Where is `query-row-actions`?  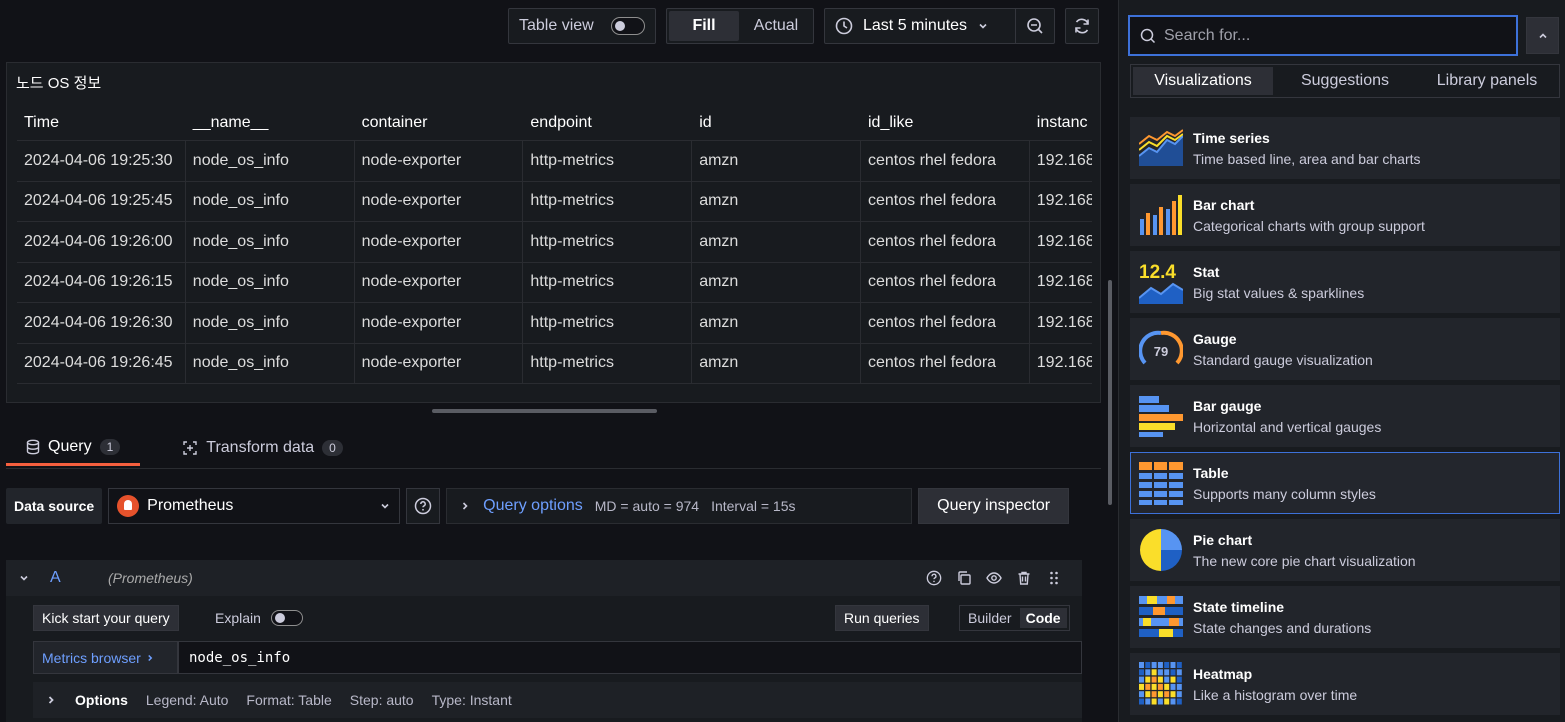 query-row-actions is located at coordinates (994, 578).